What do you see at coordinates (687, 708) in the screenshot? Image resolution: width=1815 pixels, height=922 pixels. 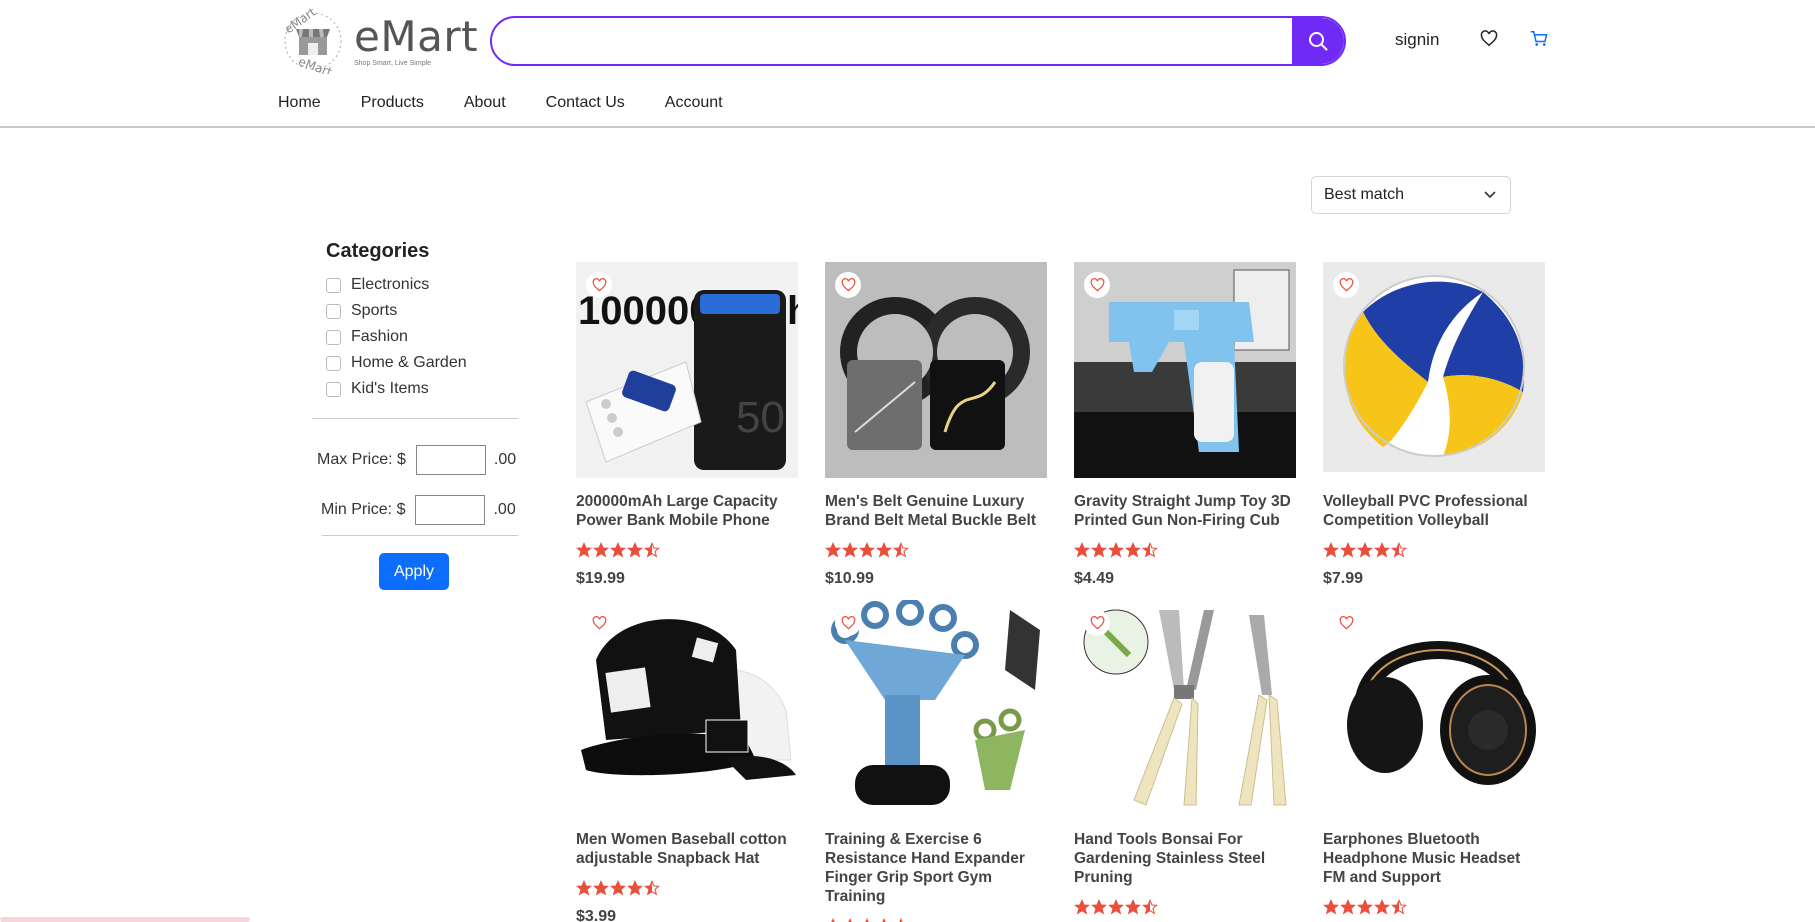 I see `snapback-hat-image` at bounding box center [687, 708].